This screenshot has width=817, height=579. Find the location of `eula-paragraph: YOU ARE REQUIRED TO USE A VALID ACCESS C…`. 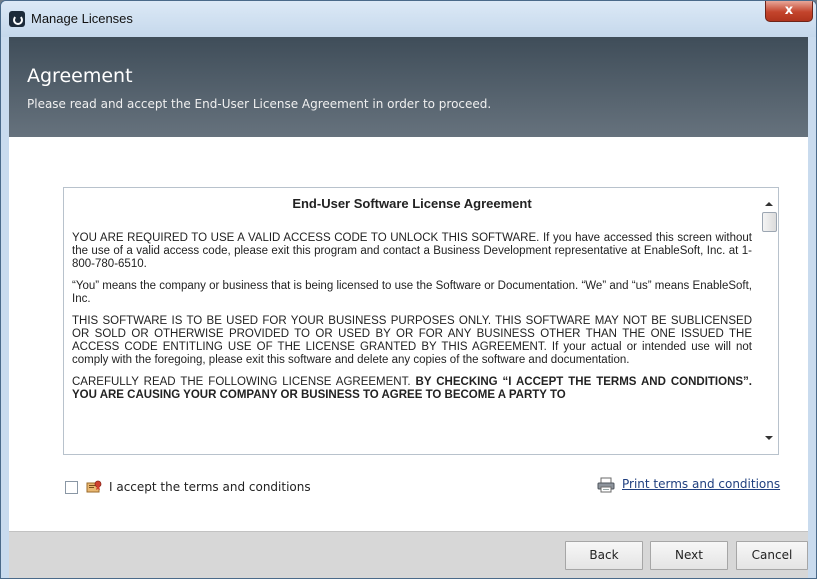

eula-paragraph: YOU ARE REQUIRED TO USE A VALID ACCESS C… is located at coordinates (412, 251).